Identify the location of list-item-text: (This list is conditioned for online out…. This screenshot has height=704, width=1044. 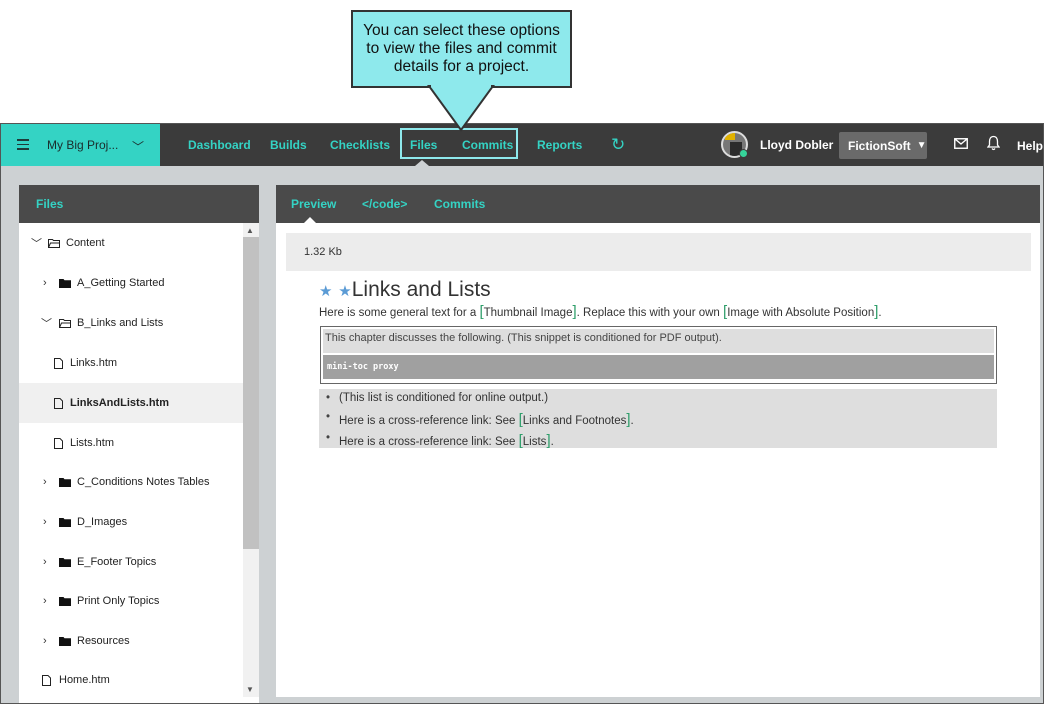
(444, 398).